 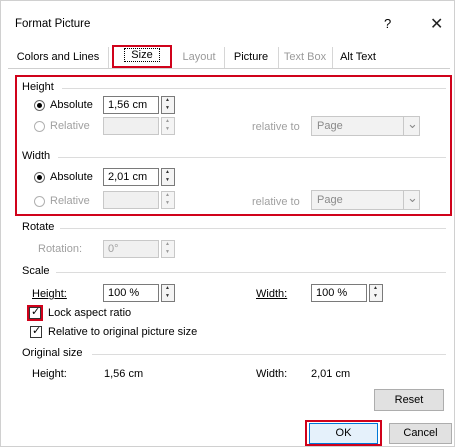 I want to click on scale-width-label: Width:, so click(x=272, y=294).